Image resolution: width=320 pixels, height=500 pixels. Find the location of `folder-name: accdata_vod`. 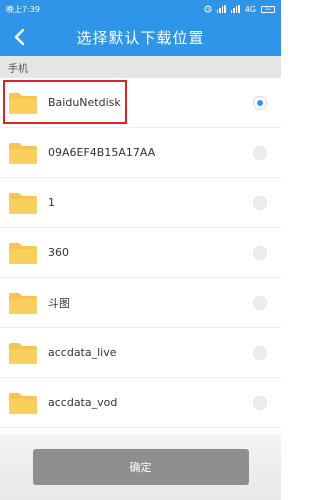

folder-name: accdata_vod is located at coordinates (83, 402).